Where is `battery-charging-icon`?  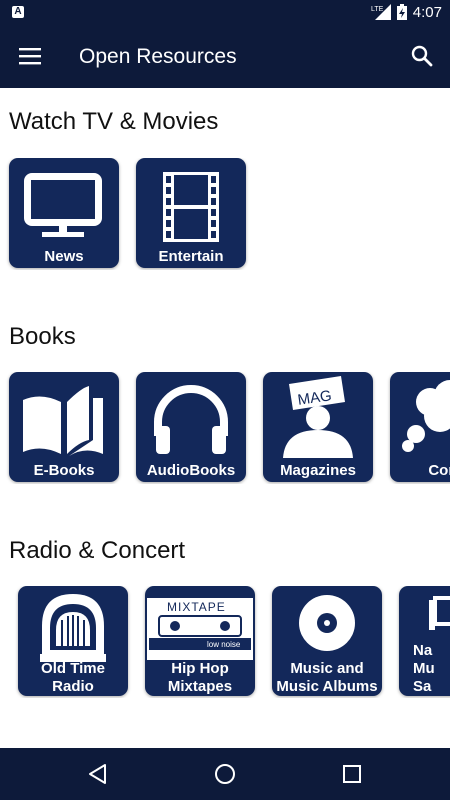 battery-charging-icon is located at coordinates (401, 12).